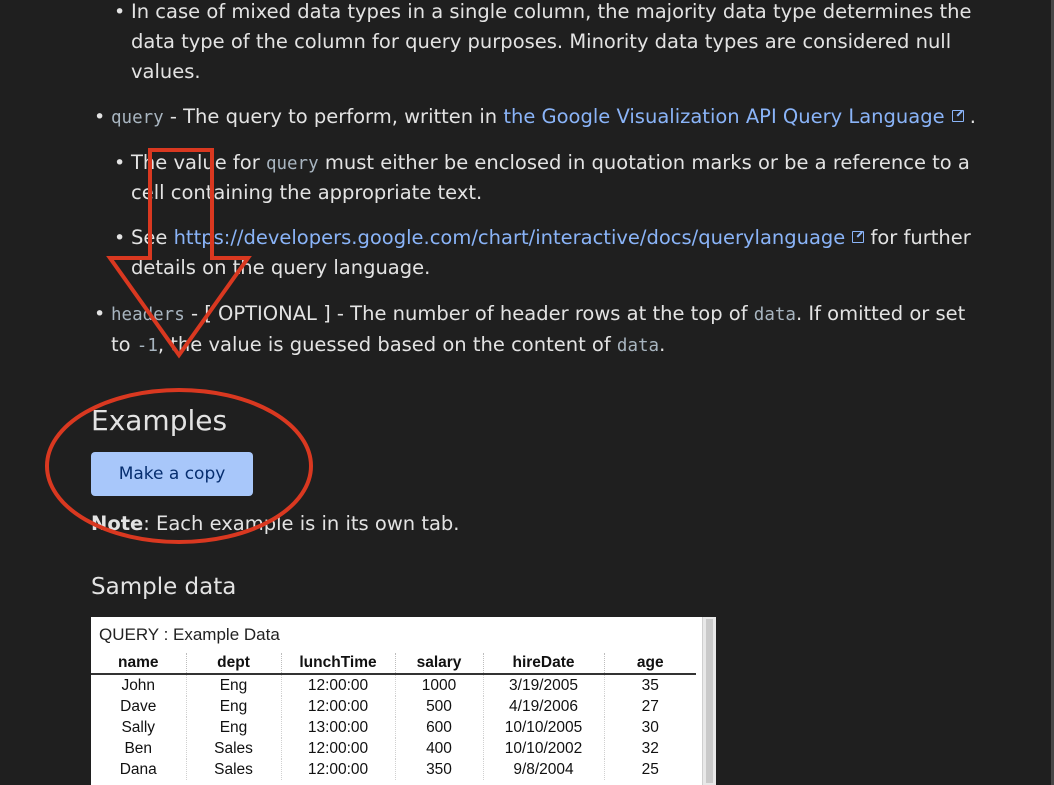 The width and height of the screenshot is (1054, 785). I want to click on table-cell: 4/19/2006, so click(543, 706).